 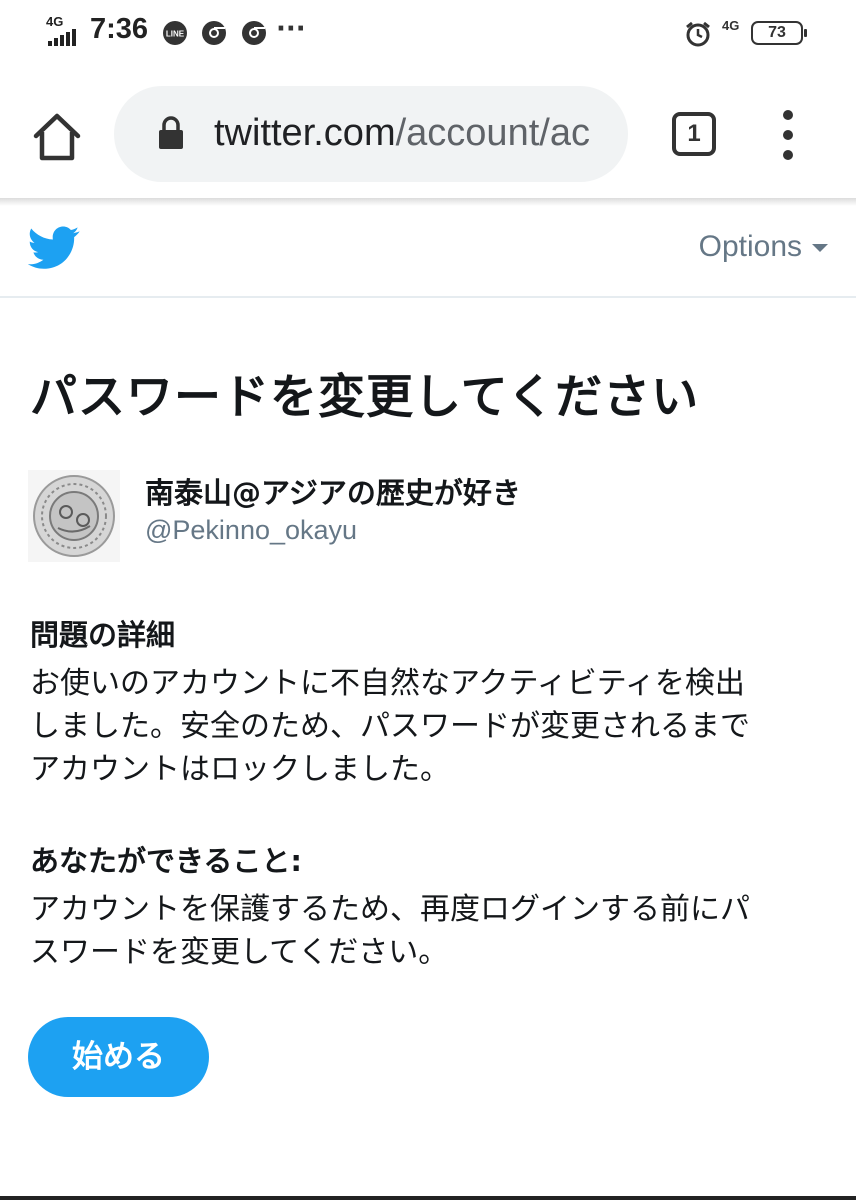 I want to click on tab-switcher-button: 1, so click(x=694, y=134).